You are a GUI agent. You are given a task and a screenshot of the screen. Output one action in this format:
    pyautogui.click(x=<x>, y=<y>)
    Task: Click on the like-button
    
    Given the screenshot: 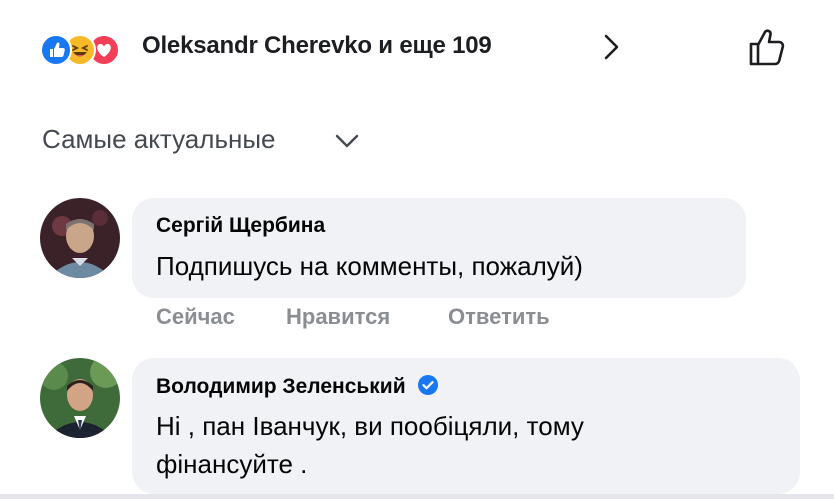 What is the action you would take?
    pyautogui.click(x=769, y=48)
    